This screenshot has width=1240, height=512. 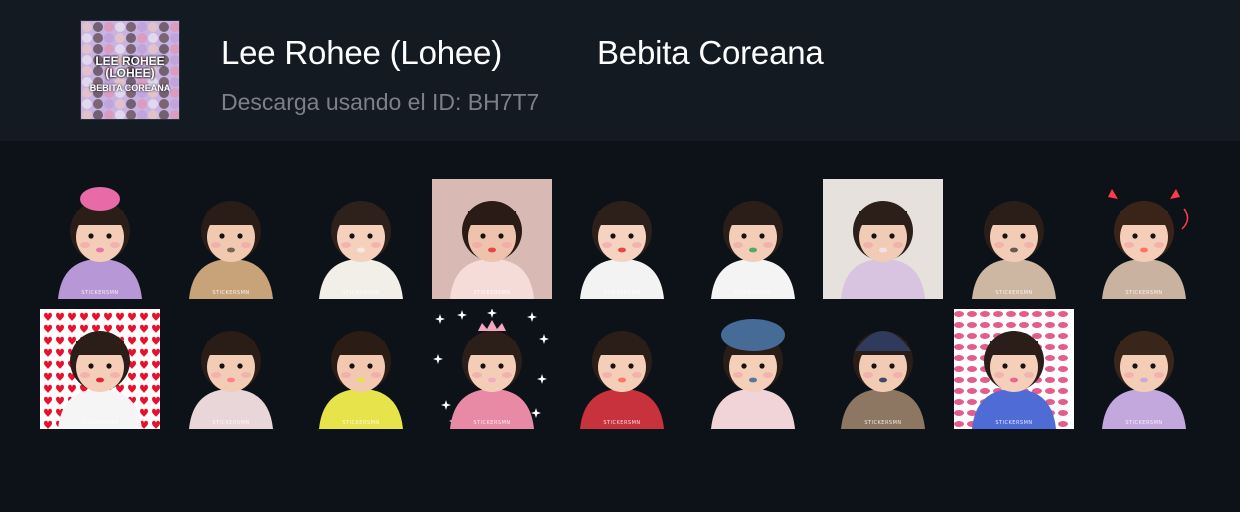 I want to click on sticker-15-image, so click(x=753, y=374).